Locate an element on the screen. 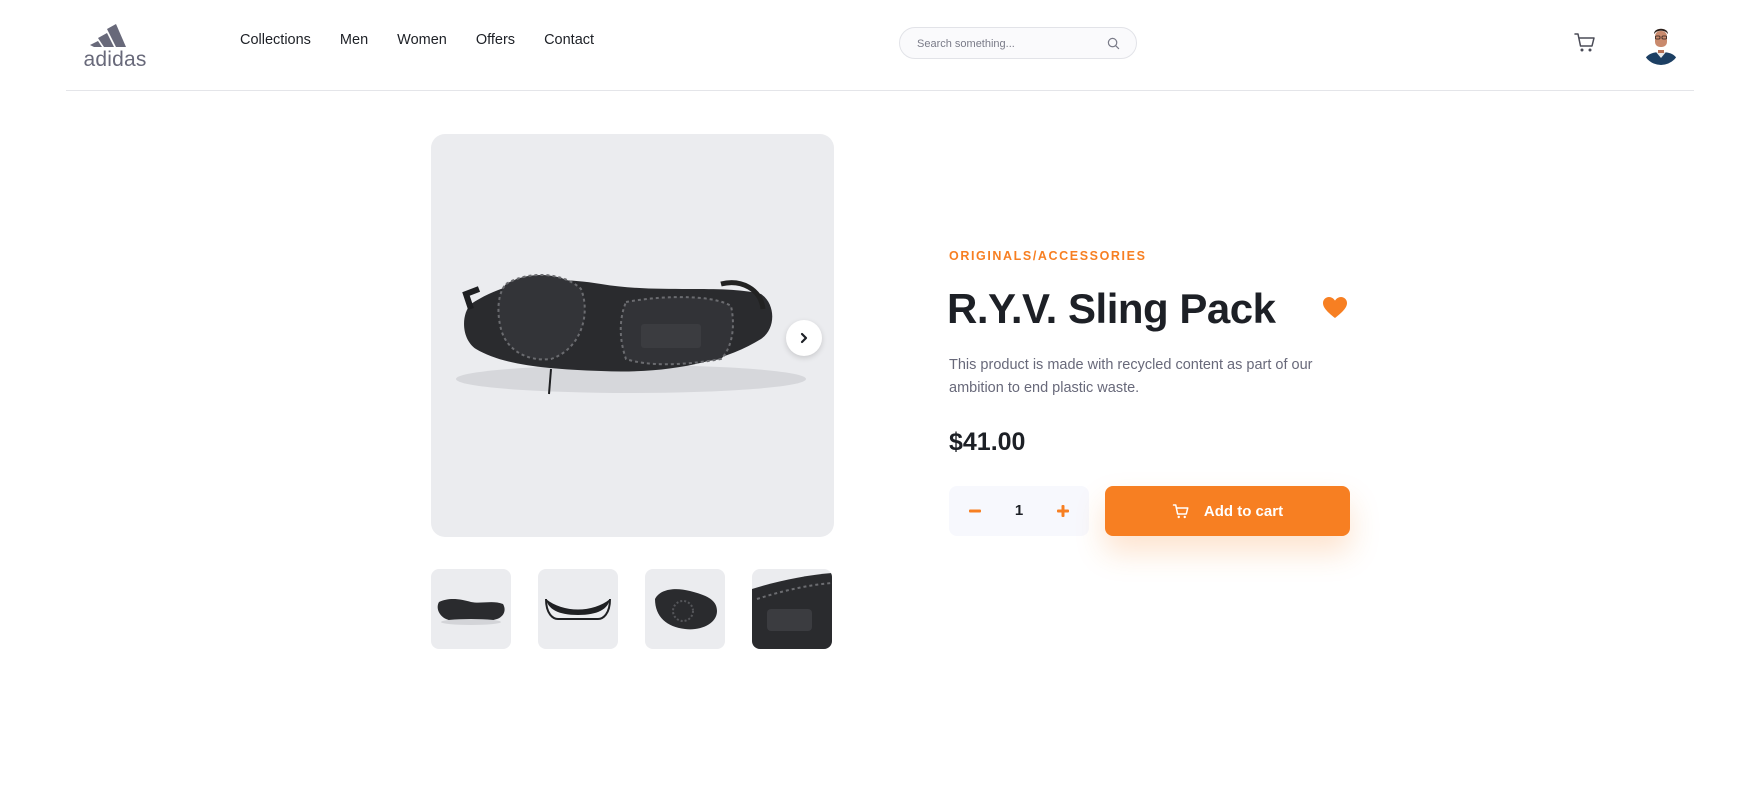 This screenshot has height=786, width=1762. avatar-icon is located at coordinates (1661, 46).